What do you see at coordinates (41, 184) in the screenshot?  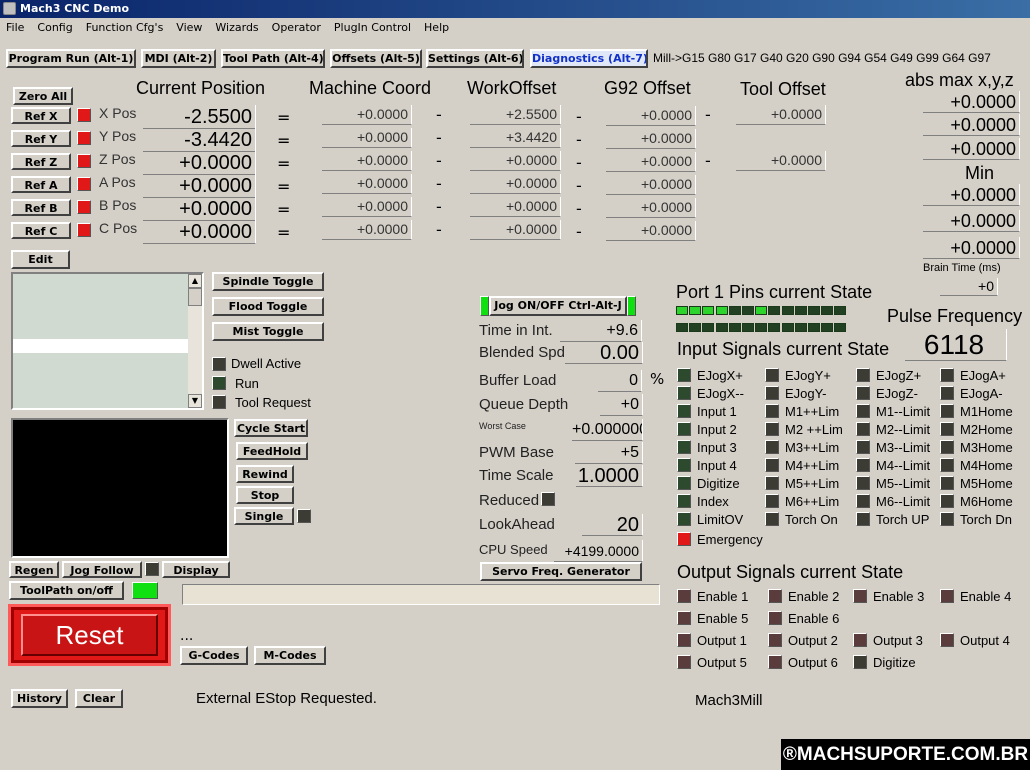 I see `ref-a-button: Ref A` at bounding box center [41, 184].